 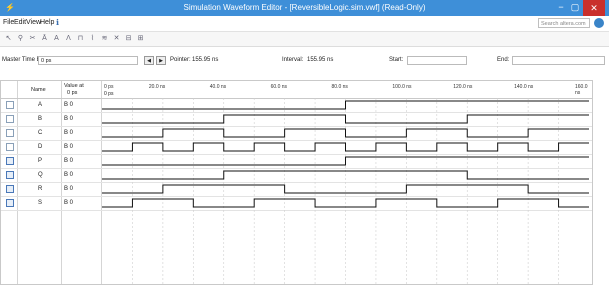 What do you see at coordinates (304, 39) in the screenshot?
I see `toolbar: ↖ ⚲ ✂ Ā A Ʌ ⊓ ⌇ ≋ ✕ ⊟ ⊞` at bounding box center [304, 39].